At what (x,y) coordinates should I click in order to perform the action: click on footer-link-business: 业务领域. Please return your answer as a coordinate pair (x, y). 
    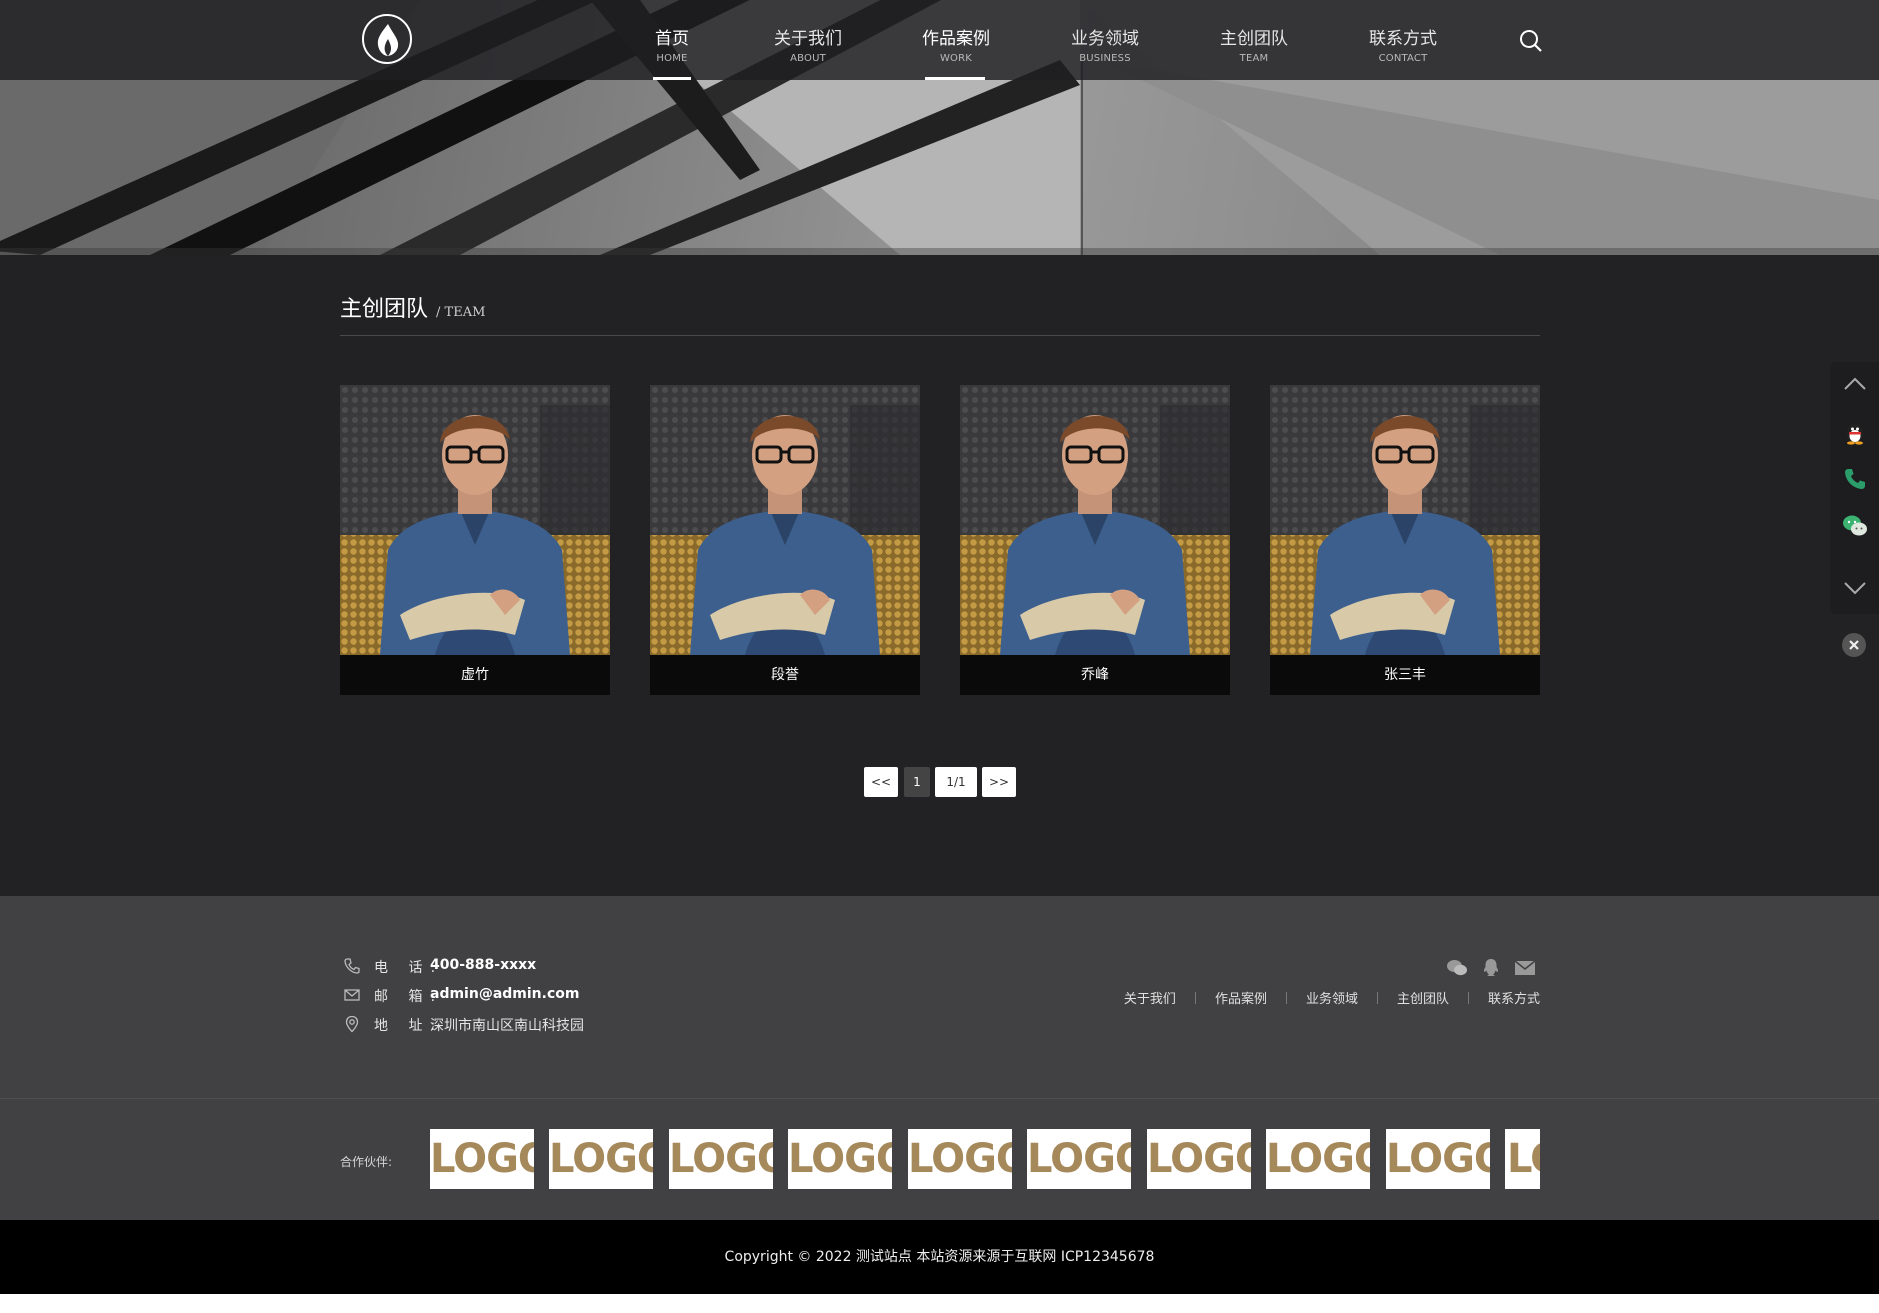
    Looking at the image, I should click on (1332, 999).